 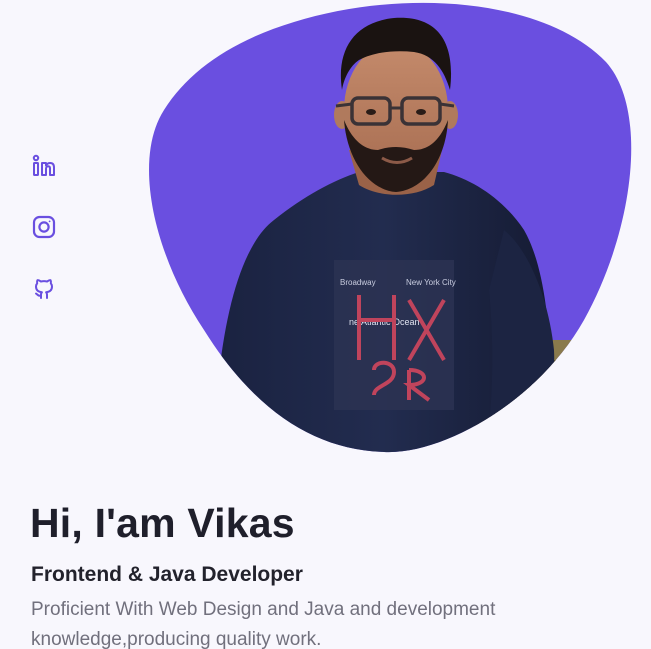 I want to click on svg-text: Broadway, so click(x=358, y=282).